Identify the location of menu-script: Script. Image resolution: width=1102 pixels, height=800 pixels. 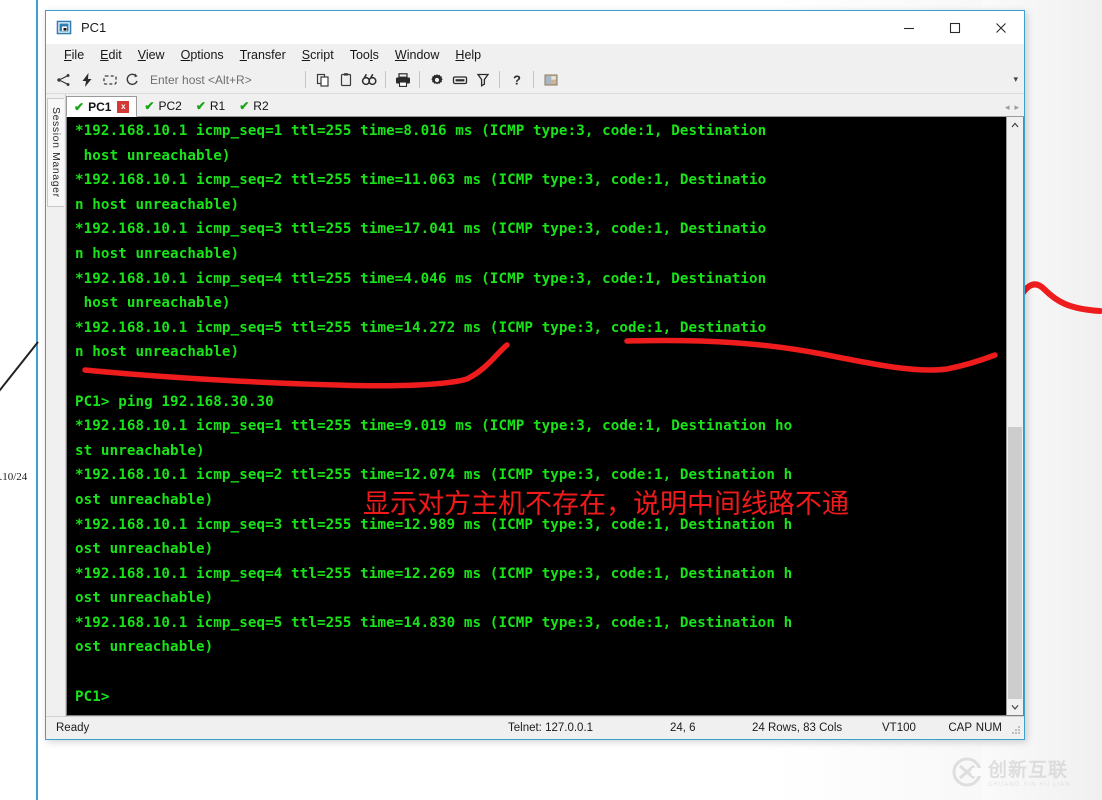
(318, 55).